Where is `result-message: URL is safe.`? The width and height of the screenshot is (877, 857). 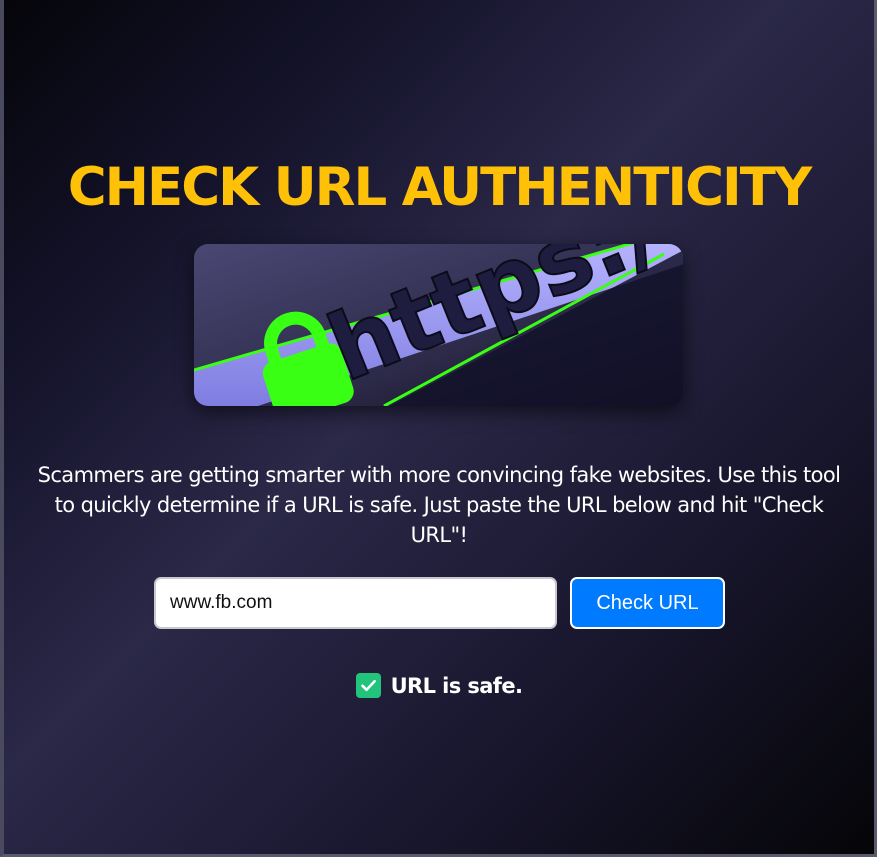
result-message: URL is safe. is located at coordinates (439, 685).